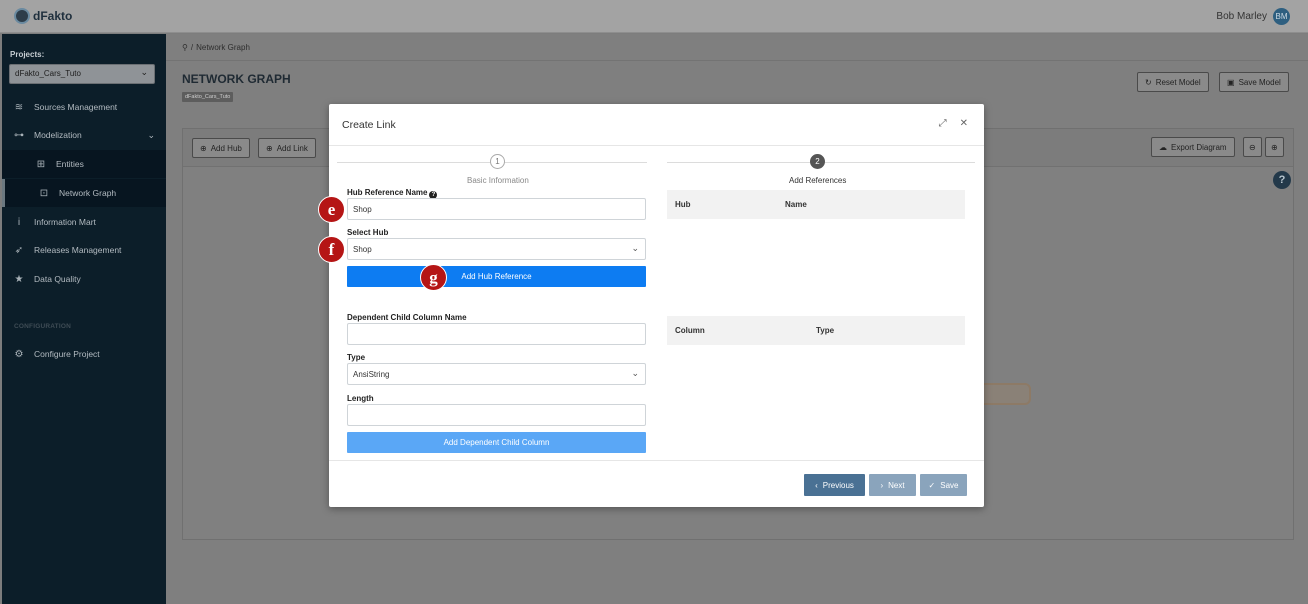 The height and width of the screenshot is (604, 1308). What do you see at coordinates (943, 123) in the screenshot?
I see `maximize-icon: ⤢` at bounding box center [943, 123].